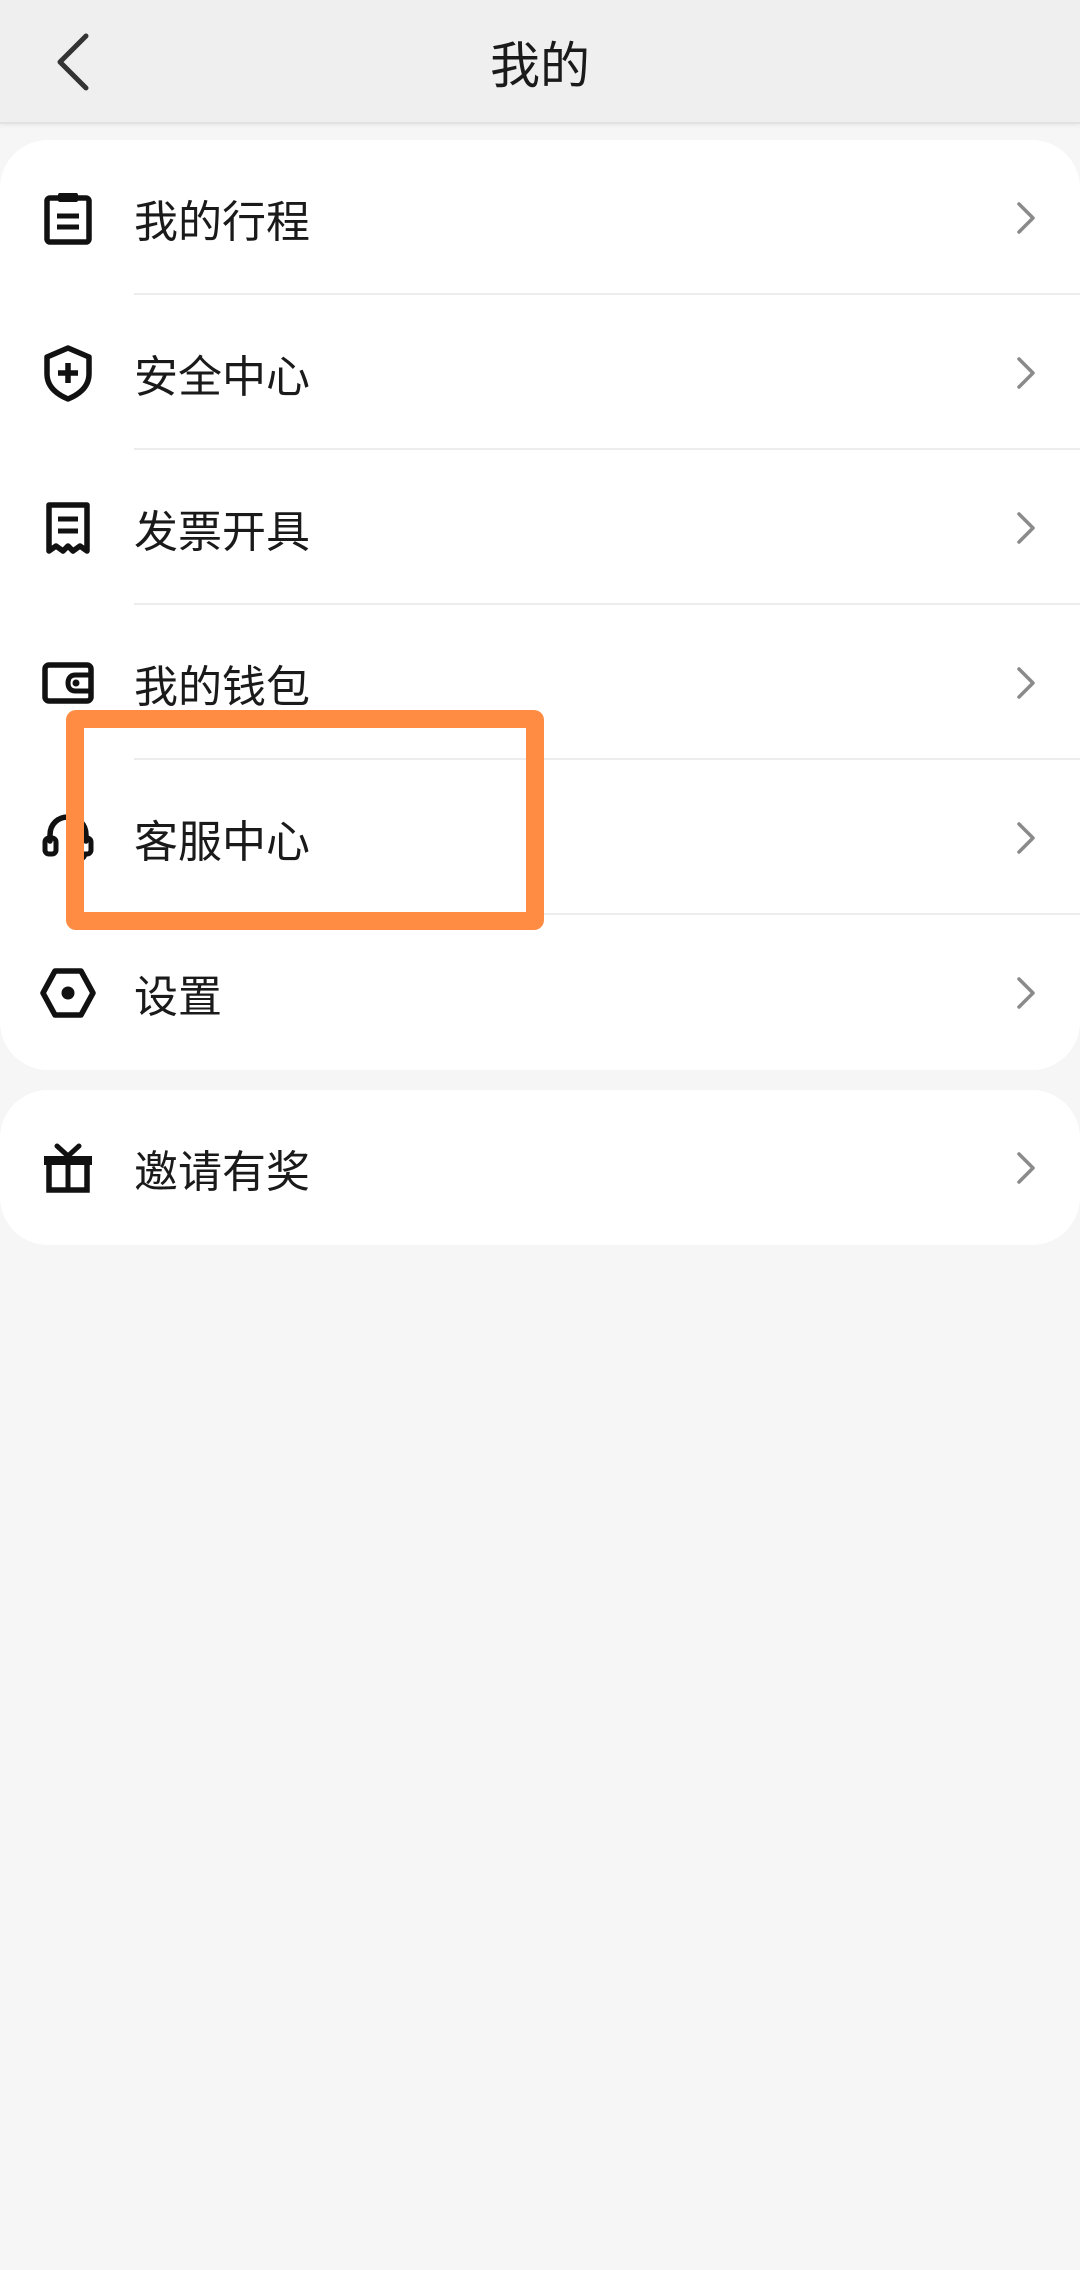 Image resolution: width=1080 pixels, height=2270 pixels. Describe the element at coordinates (222, 687) in the screenshot. I see `menu-item-label: 我的钱包` at that location.